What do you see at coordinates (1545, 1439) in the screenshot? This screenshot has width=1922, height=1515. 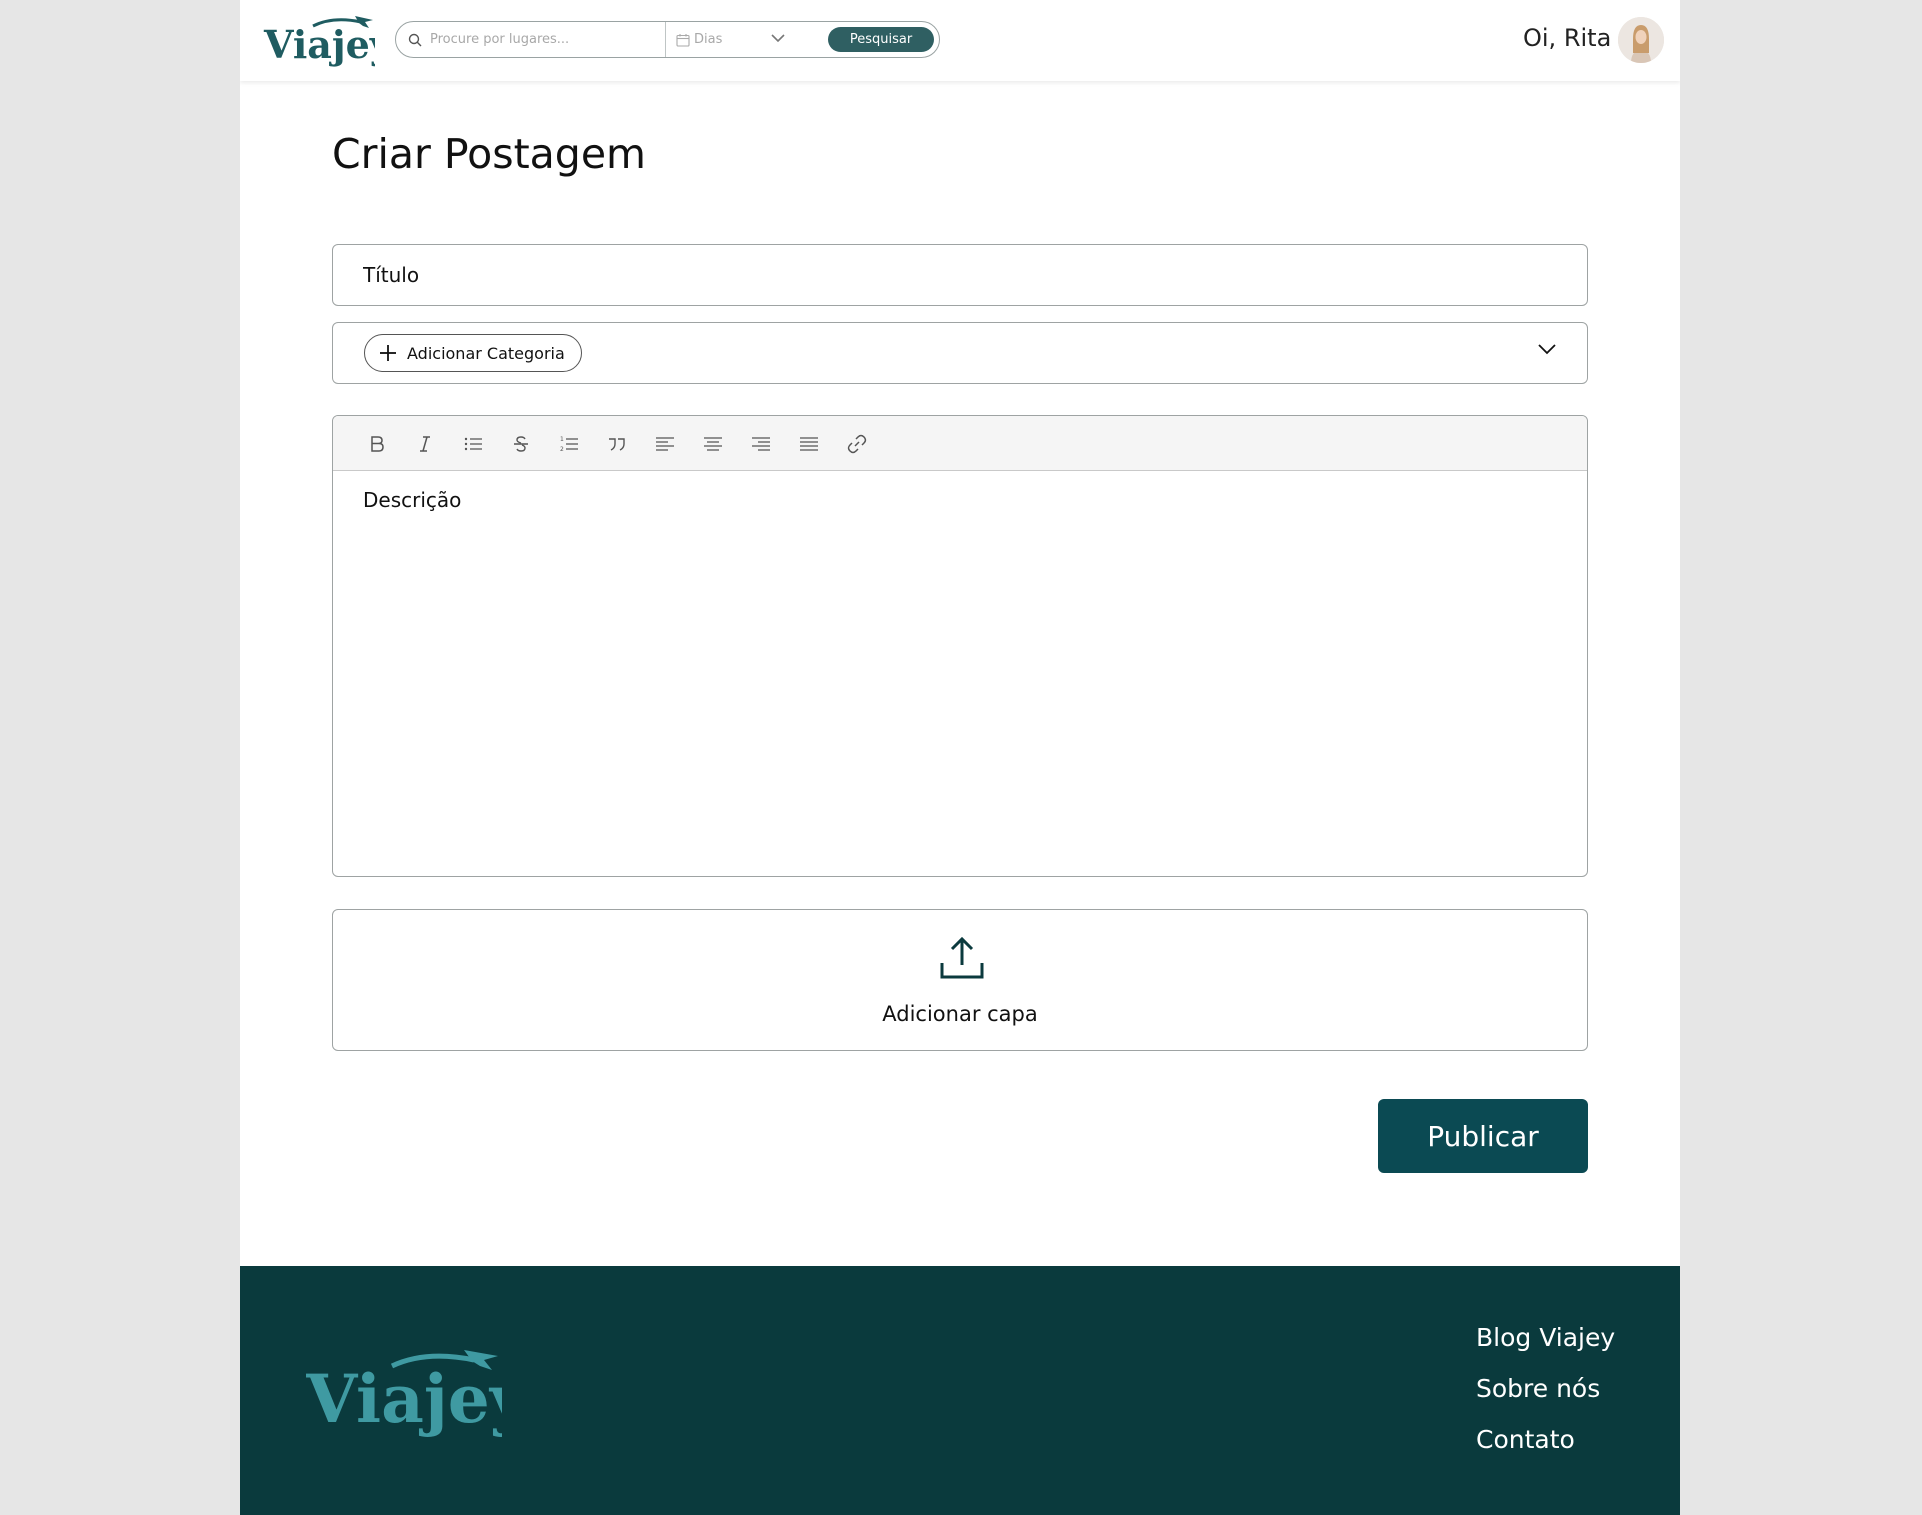 I see `footer-link-contact: Contato` at bounding box center [1545, 1439].